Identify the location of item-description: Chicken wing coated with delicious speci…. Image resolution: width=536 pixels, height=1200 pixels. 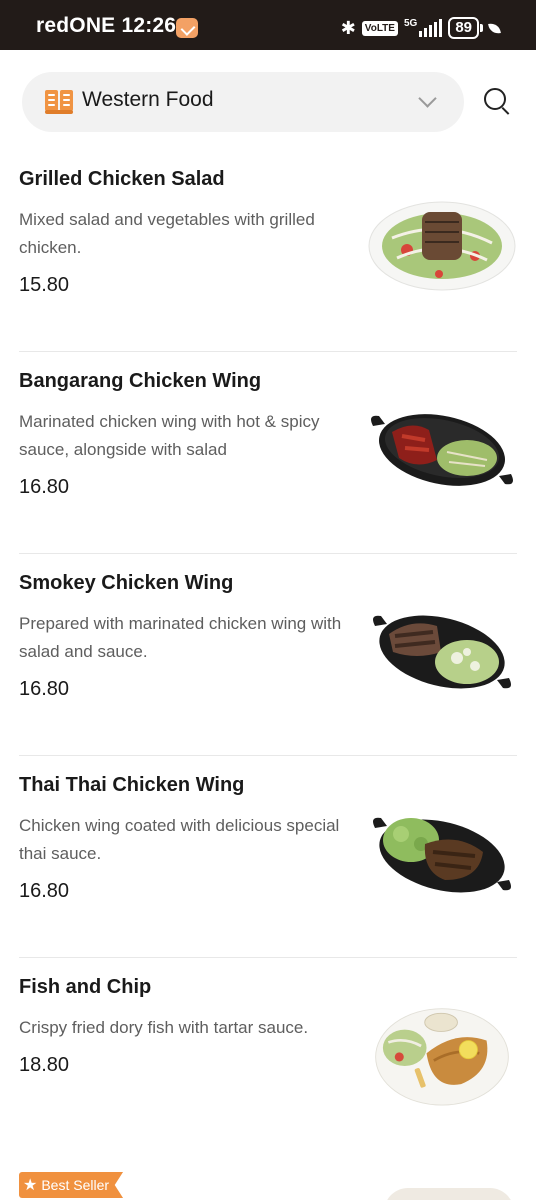
(179, 839).